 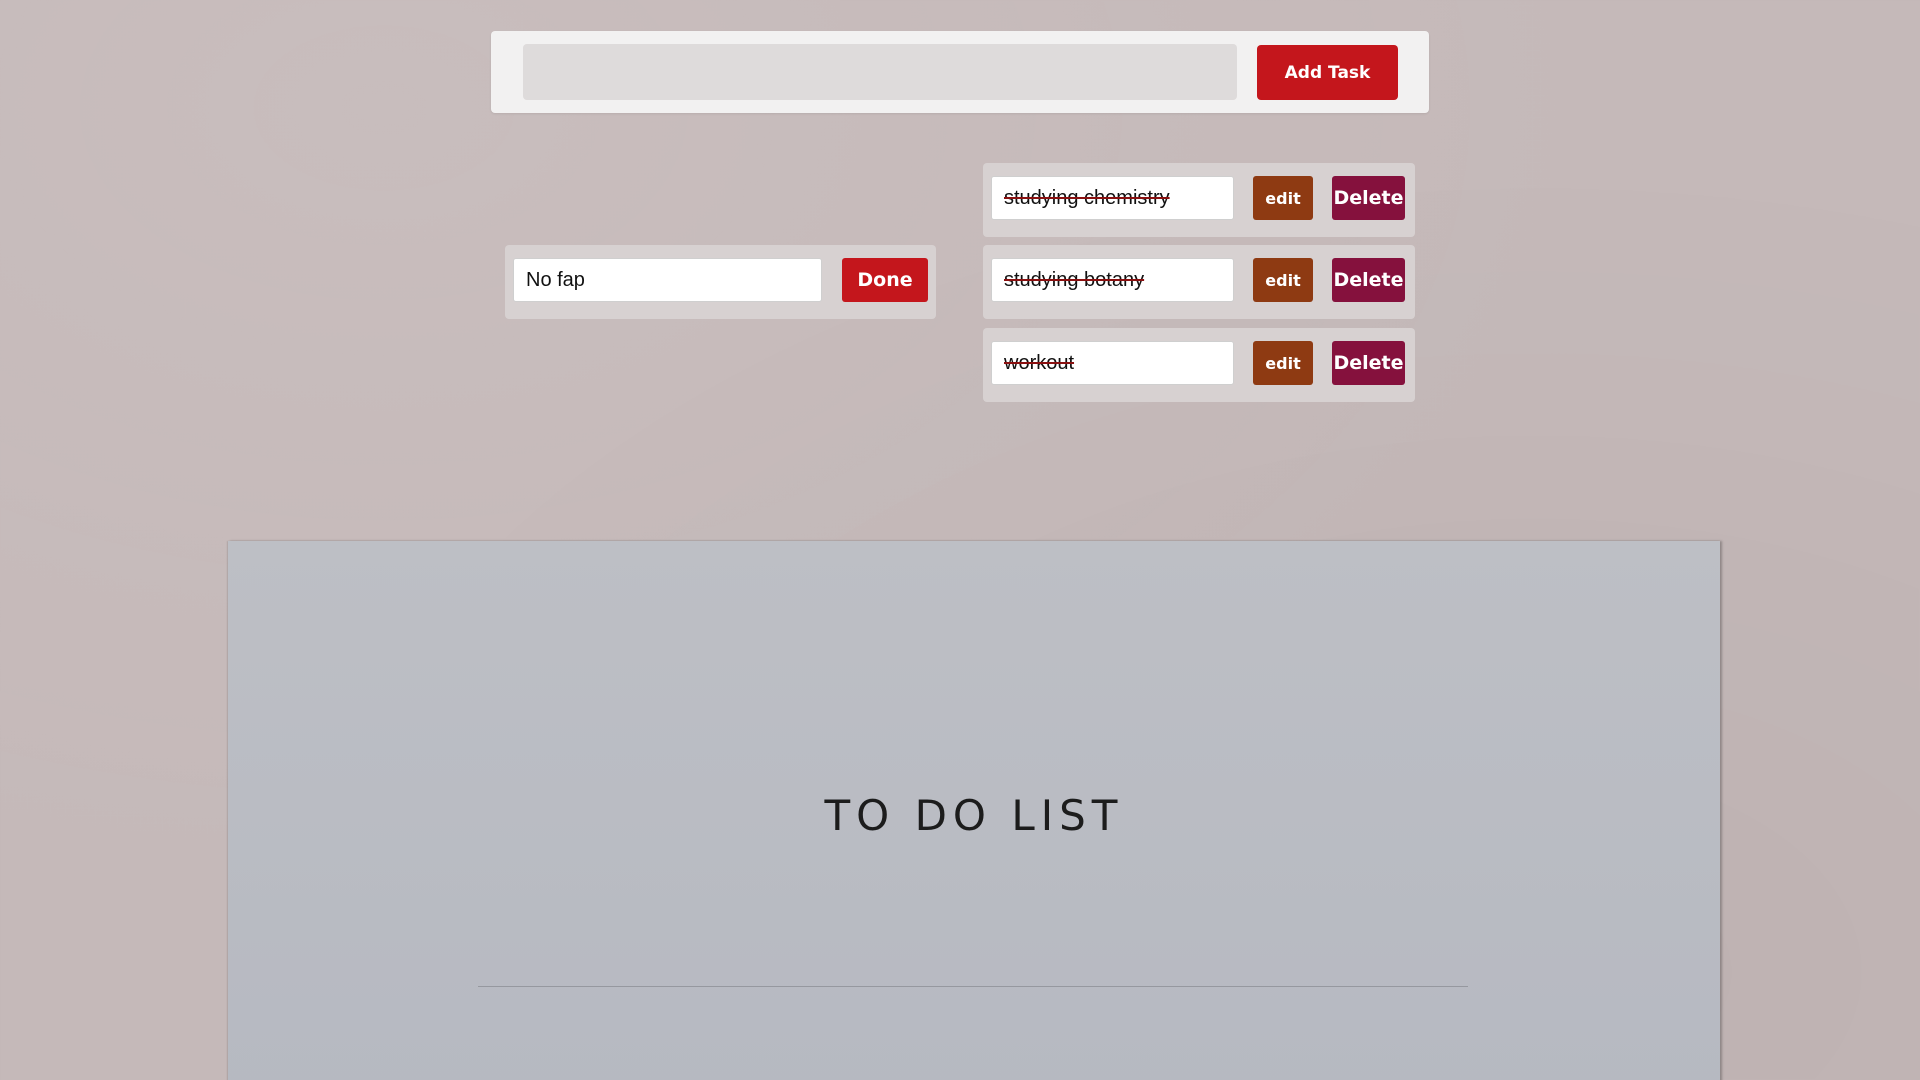 I want to click on pending-task-item: Done, so click(x=720, y=282).